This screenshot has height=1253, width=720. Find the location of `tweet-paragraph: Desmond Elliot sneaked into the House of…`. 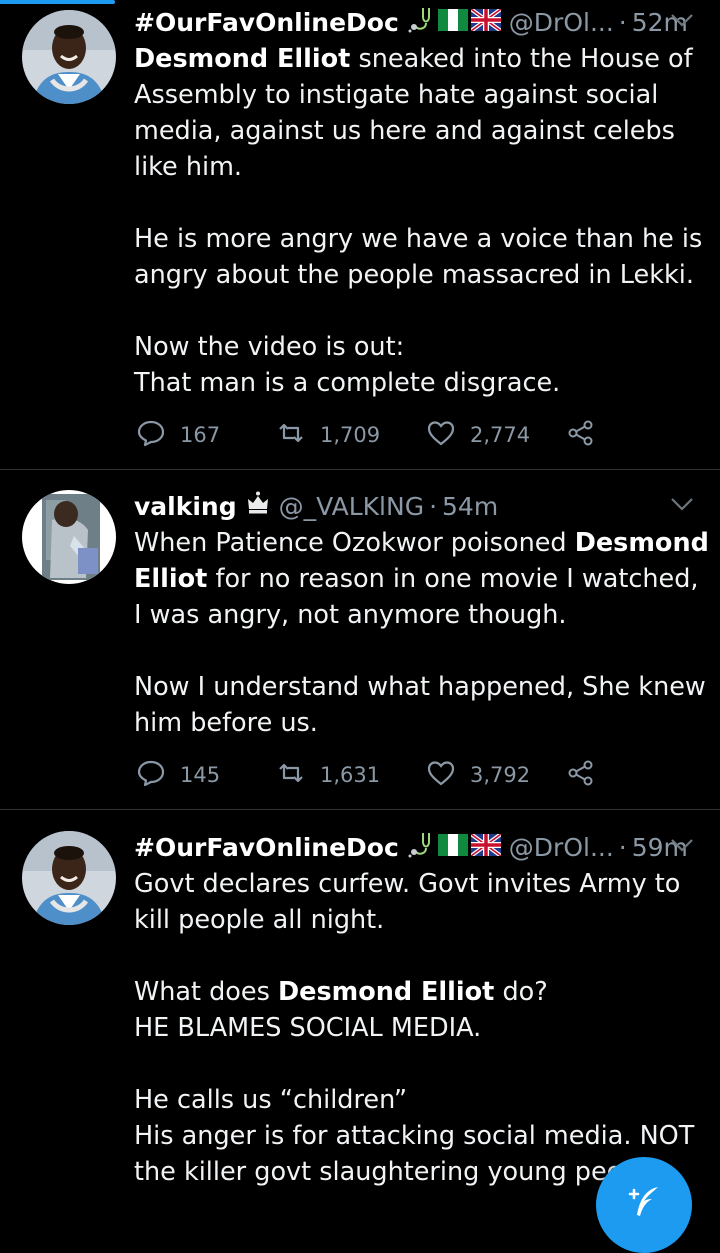

tweet-paragraph: Desmond Elliot sneaked into the House of… is located at coordinates (421, 113).